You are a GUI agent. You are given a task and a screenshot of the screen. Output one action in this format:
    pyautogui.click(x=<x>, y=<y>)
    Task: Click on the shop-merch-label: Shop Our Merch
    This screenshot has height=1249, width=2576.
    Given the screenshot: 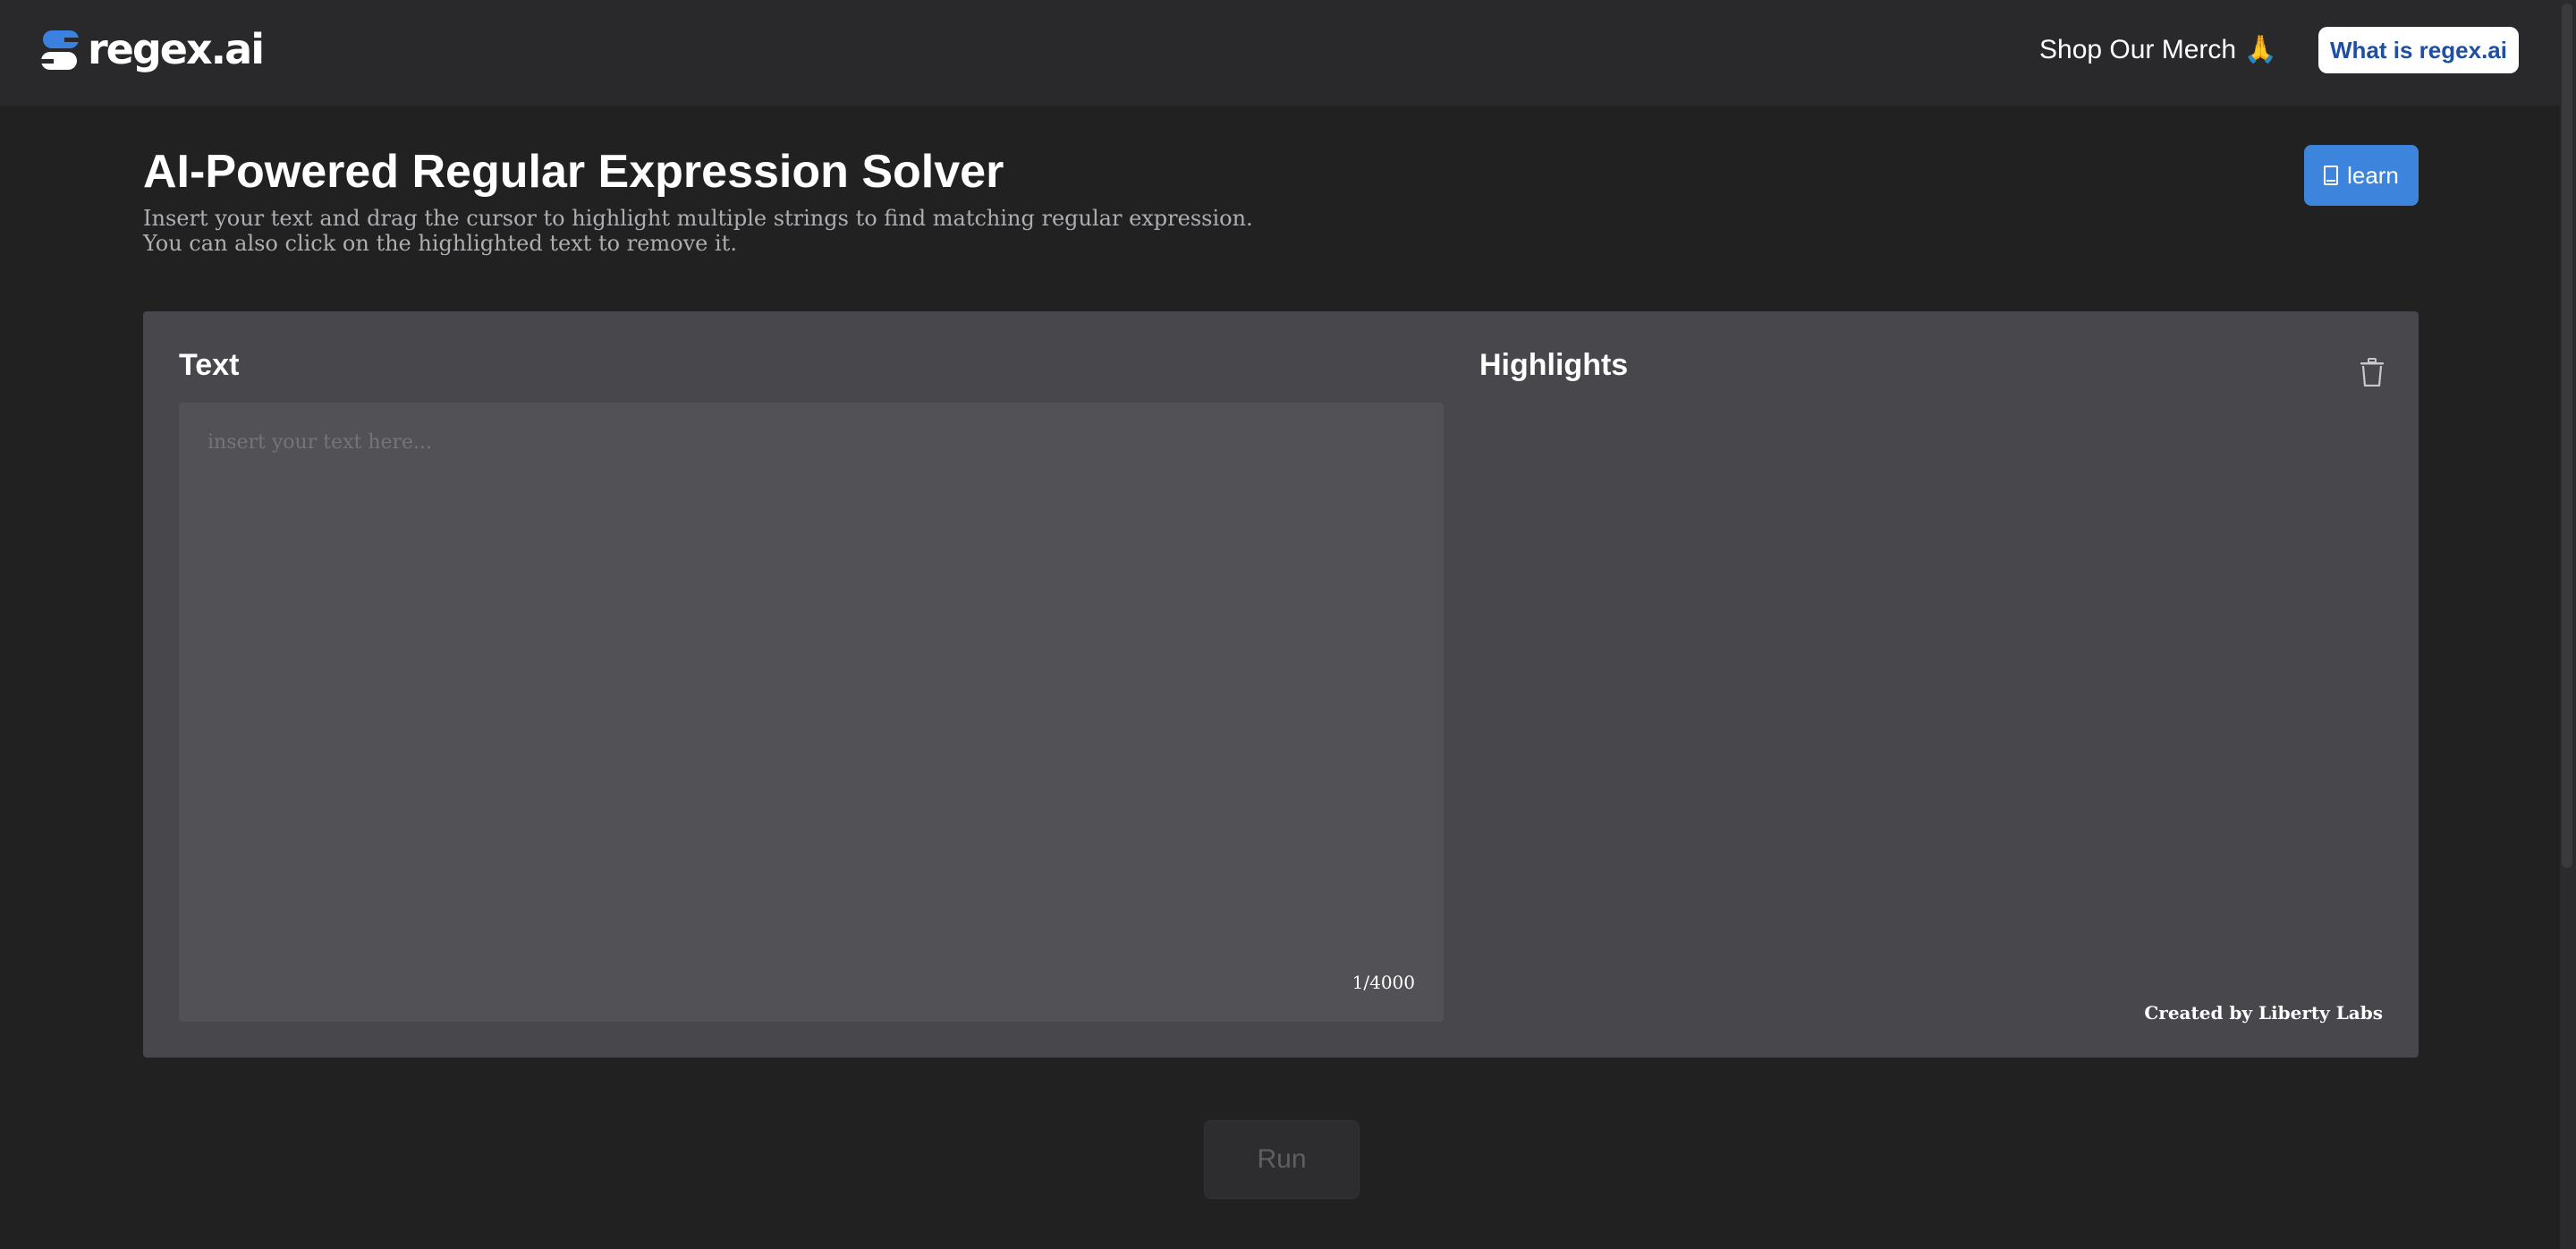 What is the action you would take?
    pyautogui.click(x=2138, y=49)
    